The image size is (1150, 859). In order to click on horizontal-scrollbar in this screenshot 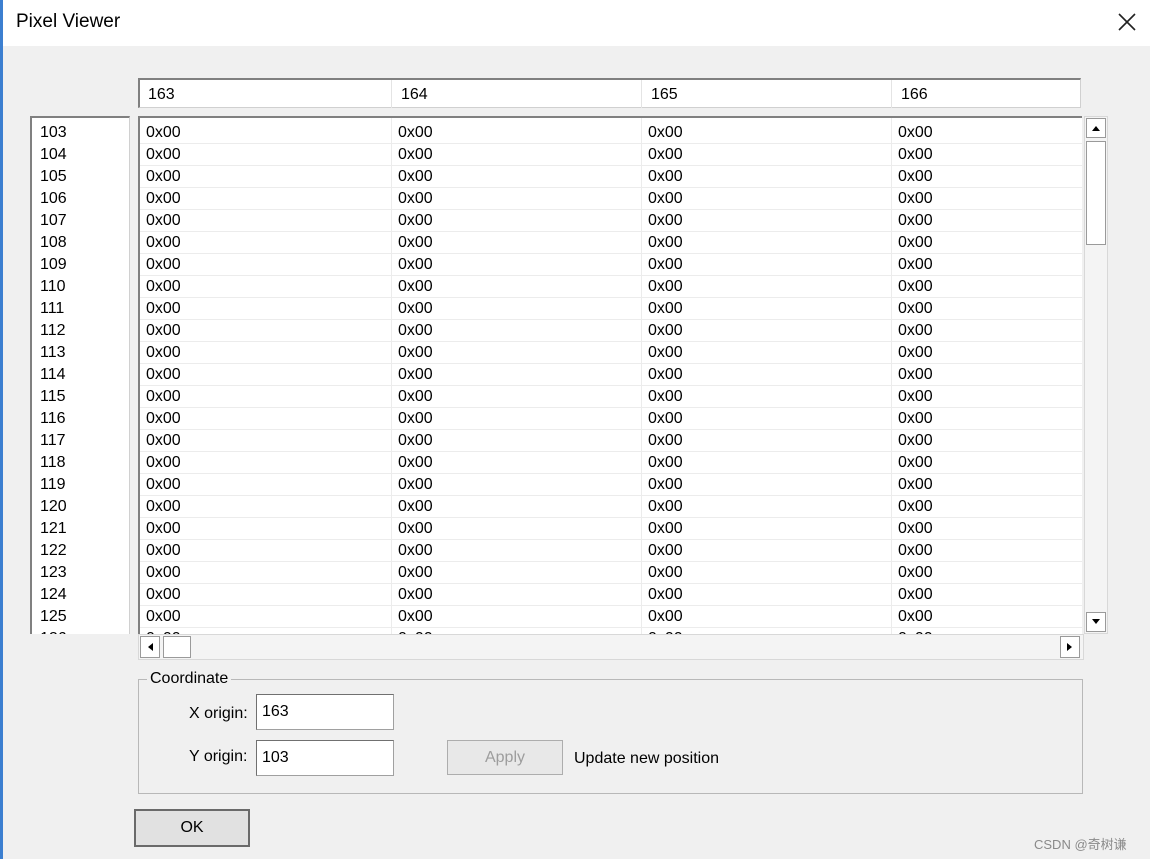, I will do `click(611, 647)`.